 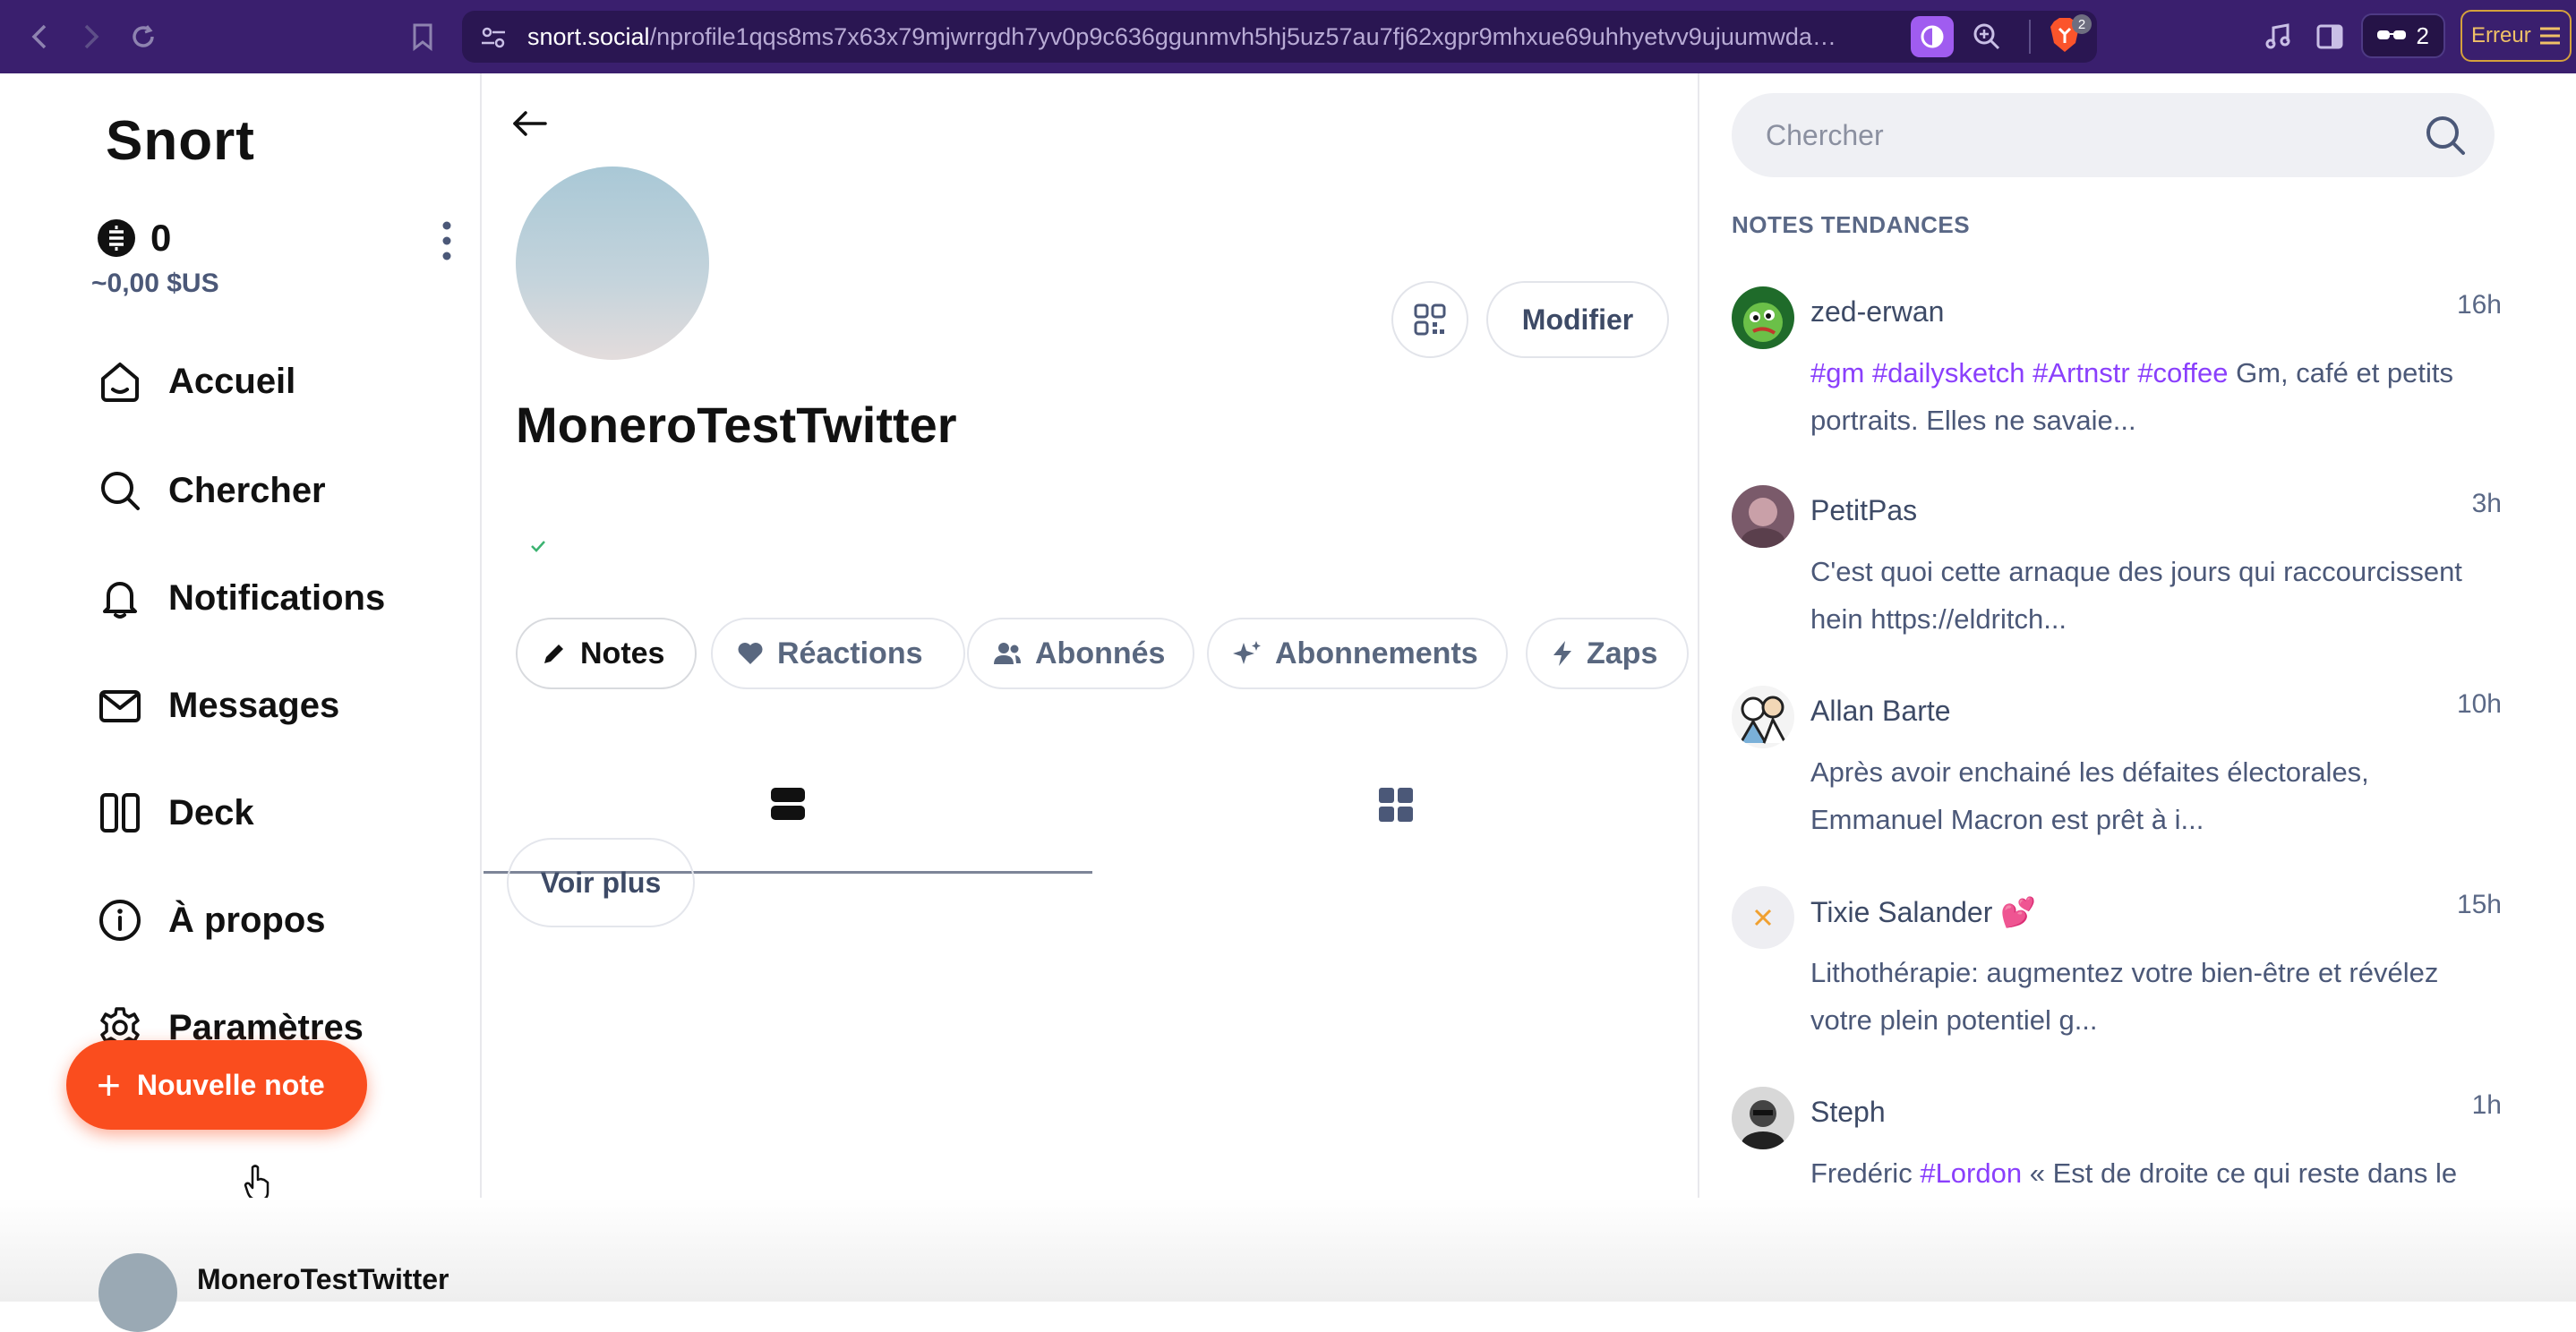 I want to click on tab-notes: Notes, so click(x=606, y=653).